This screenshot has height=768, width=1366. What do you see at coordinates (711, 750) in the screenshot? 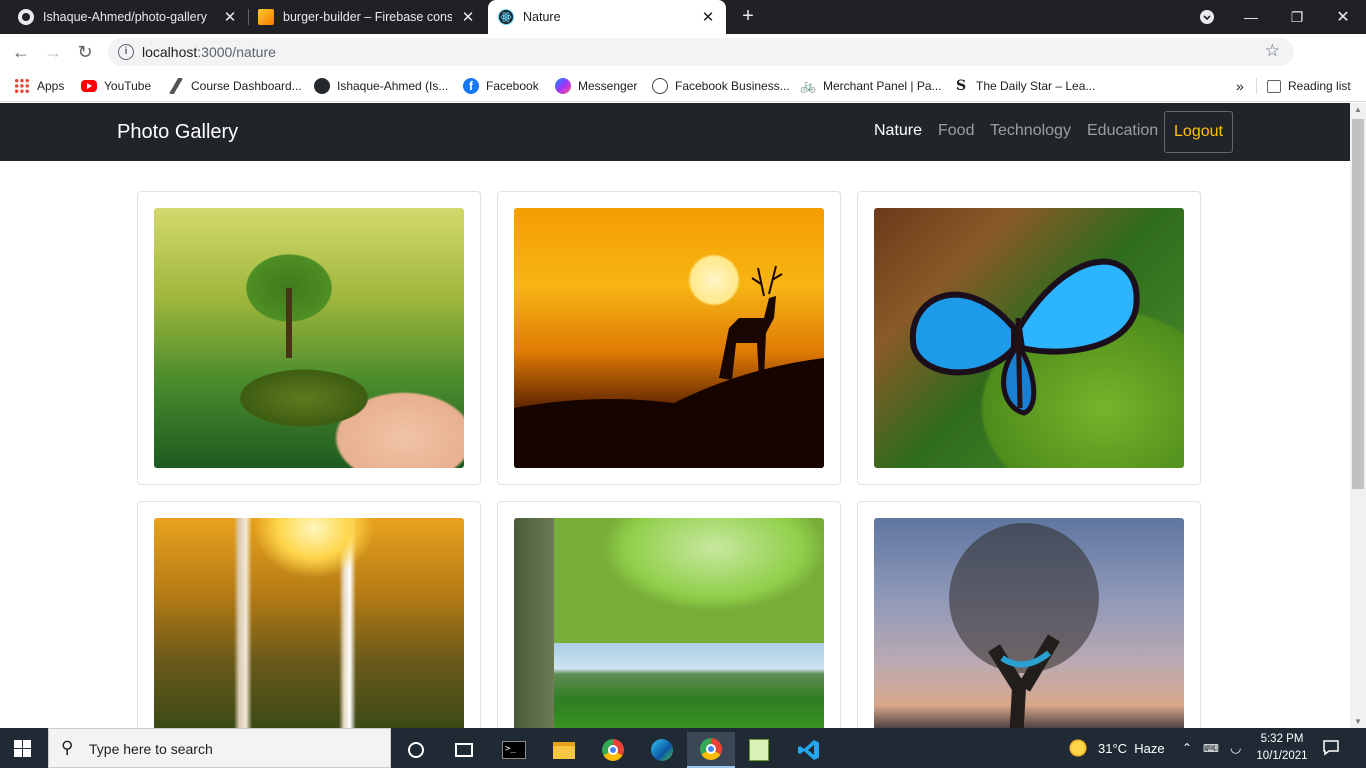
I see `chrome-active-app-icon` at bounding box center [711, 750].